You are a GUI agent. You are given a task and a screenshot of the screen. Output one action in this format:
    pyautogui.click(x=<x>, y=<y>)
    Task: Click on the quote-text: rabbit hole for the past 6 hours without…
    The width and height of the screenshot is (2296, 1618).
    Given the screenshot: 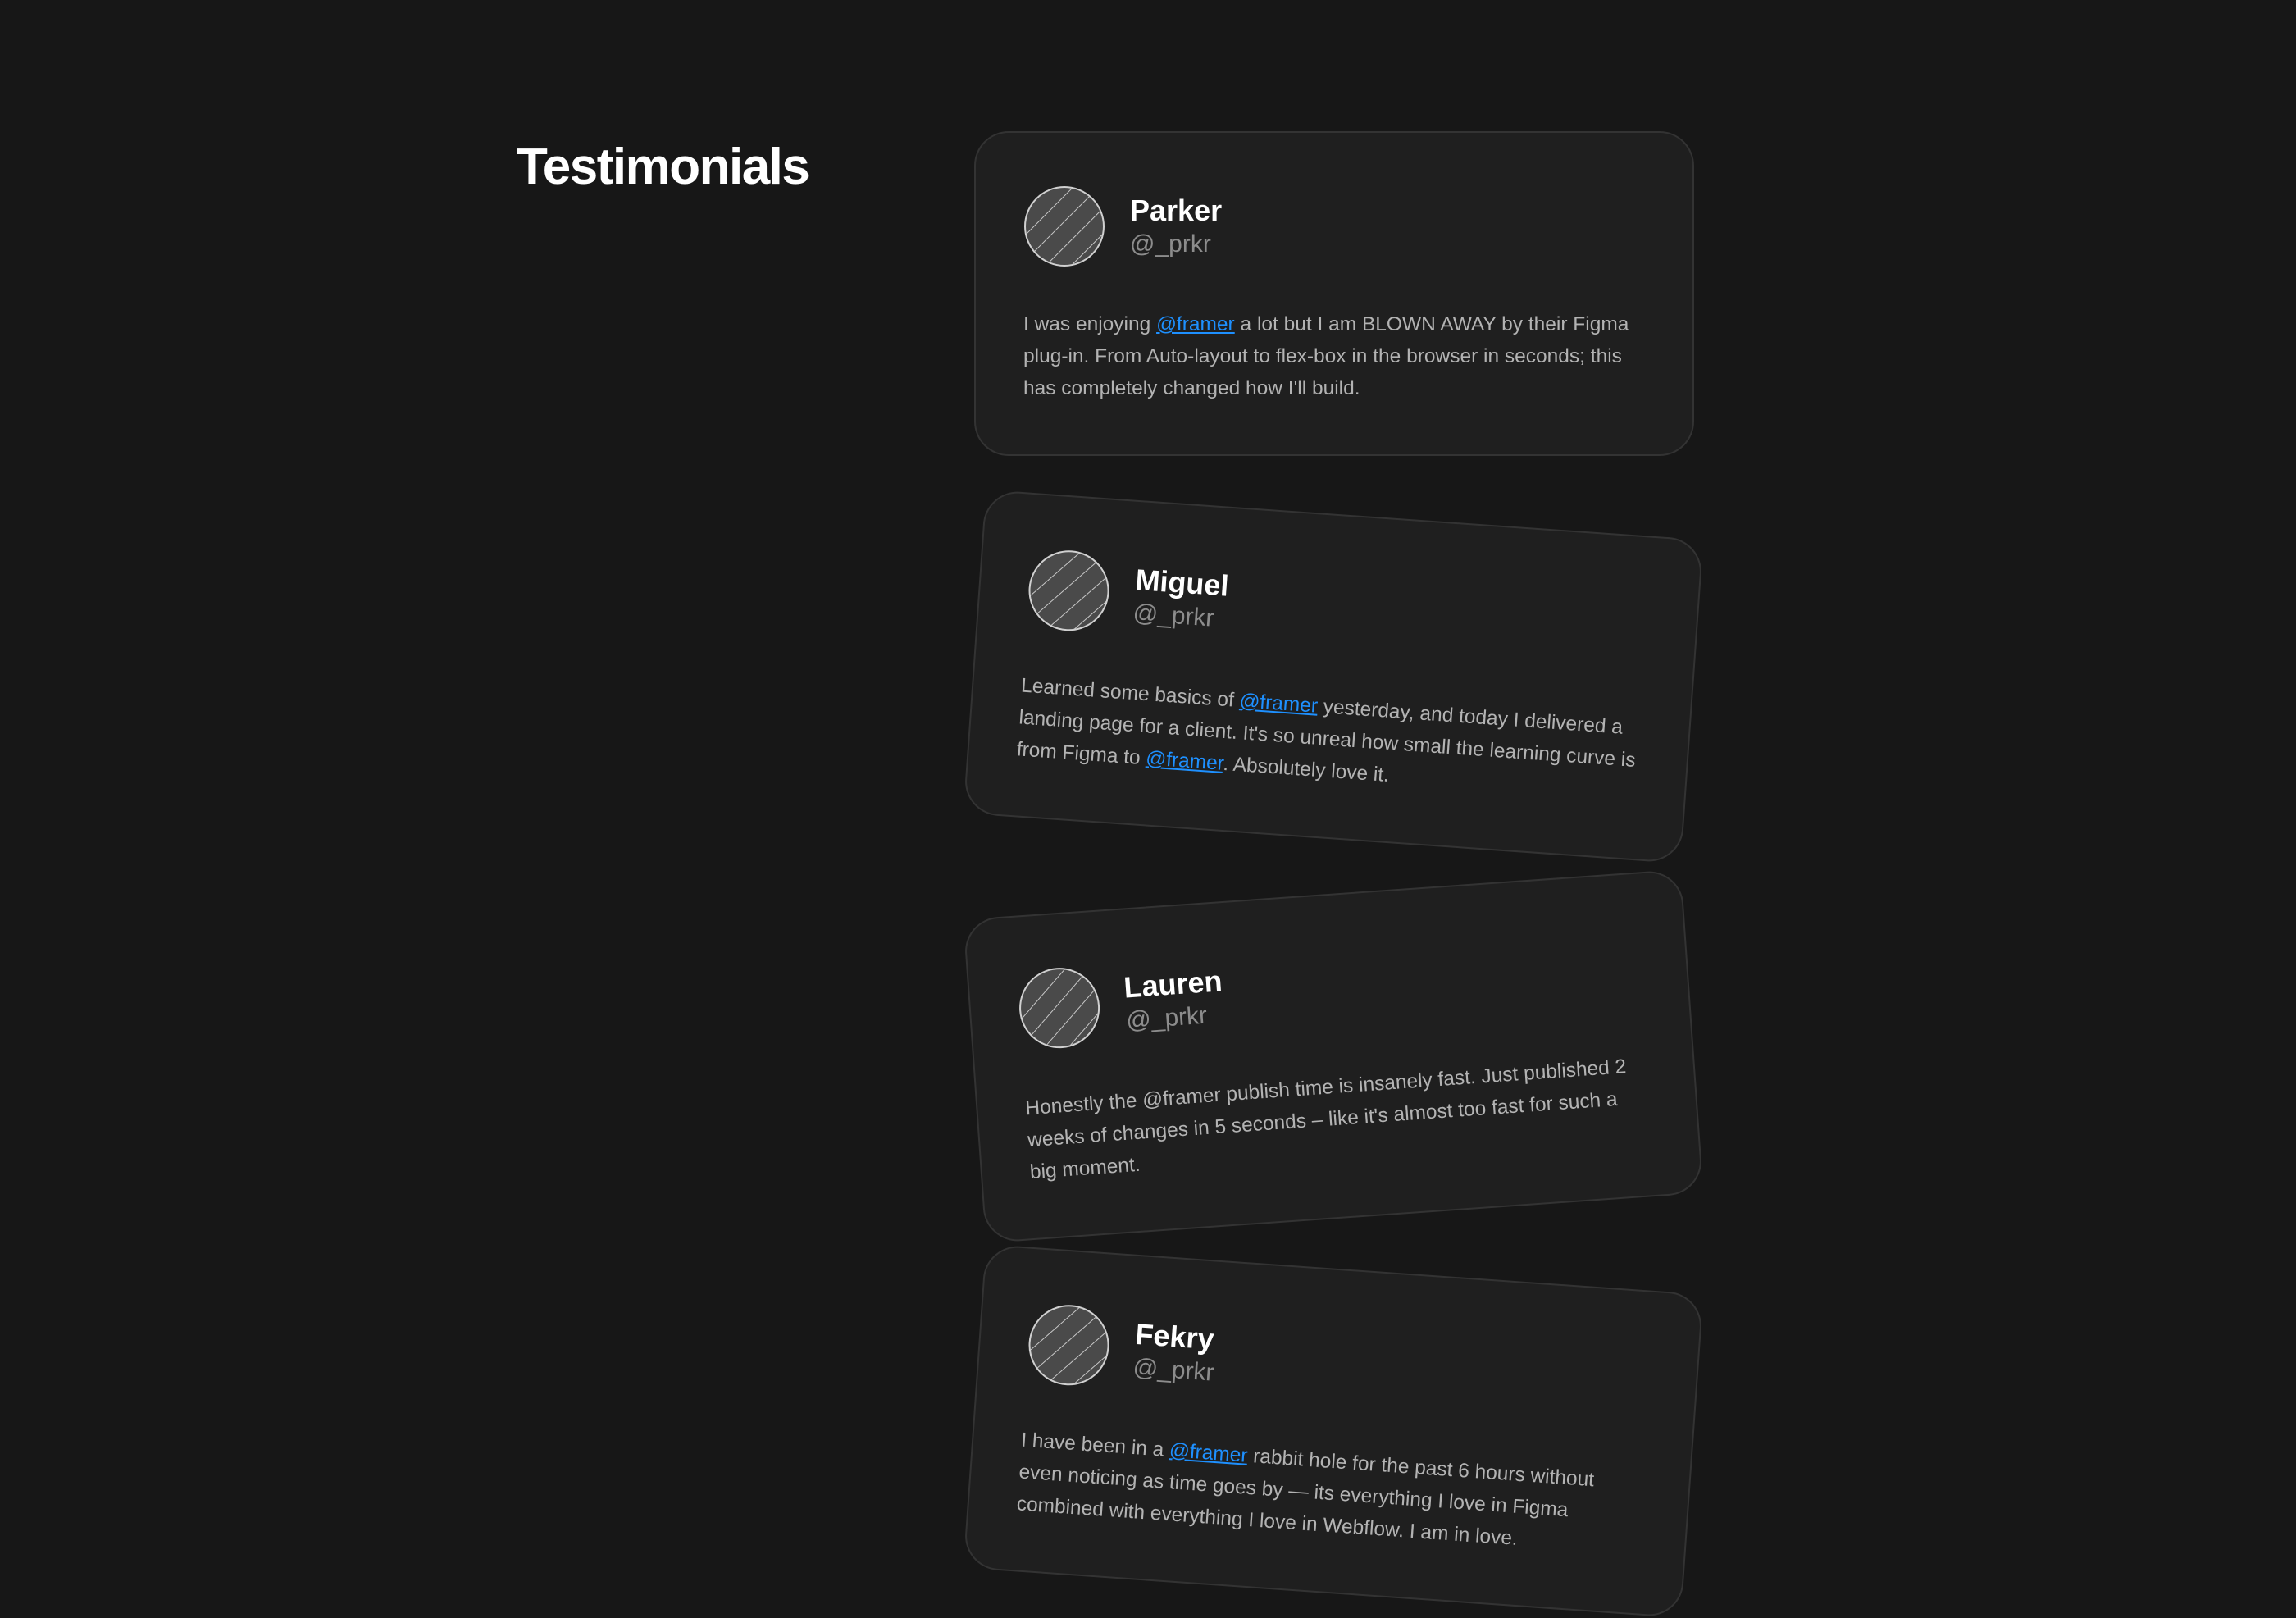 What is the action you would take?
    pyautogui.click(x=1305, y=1497)
    